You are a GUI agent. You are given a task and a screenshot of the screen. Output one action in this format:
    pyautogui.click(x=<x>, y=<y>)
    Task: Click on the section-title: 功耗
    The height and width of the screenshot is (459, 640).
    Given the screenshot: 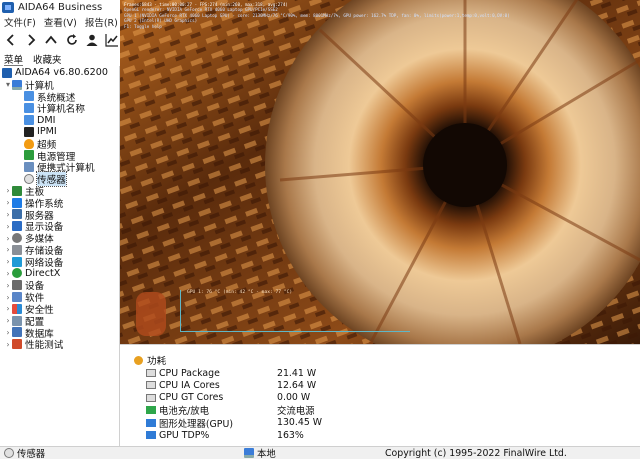 What is the action you would take?
    pyautogui.click(x=157, y=361)
    